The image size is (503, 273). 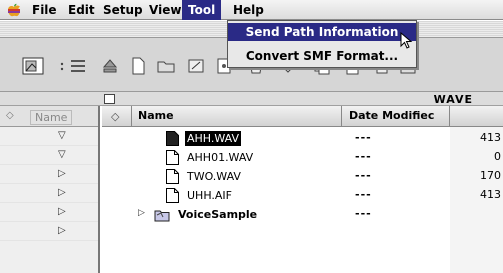 What do you see at coordinates (81, 10) in the screenshot?
I see `menu-edit: Edit` at bounding box center [81, 10].